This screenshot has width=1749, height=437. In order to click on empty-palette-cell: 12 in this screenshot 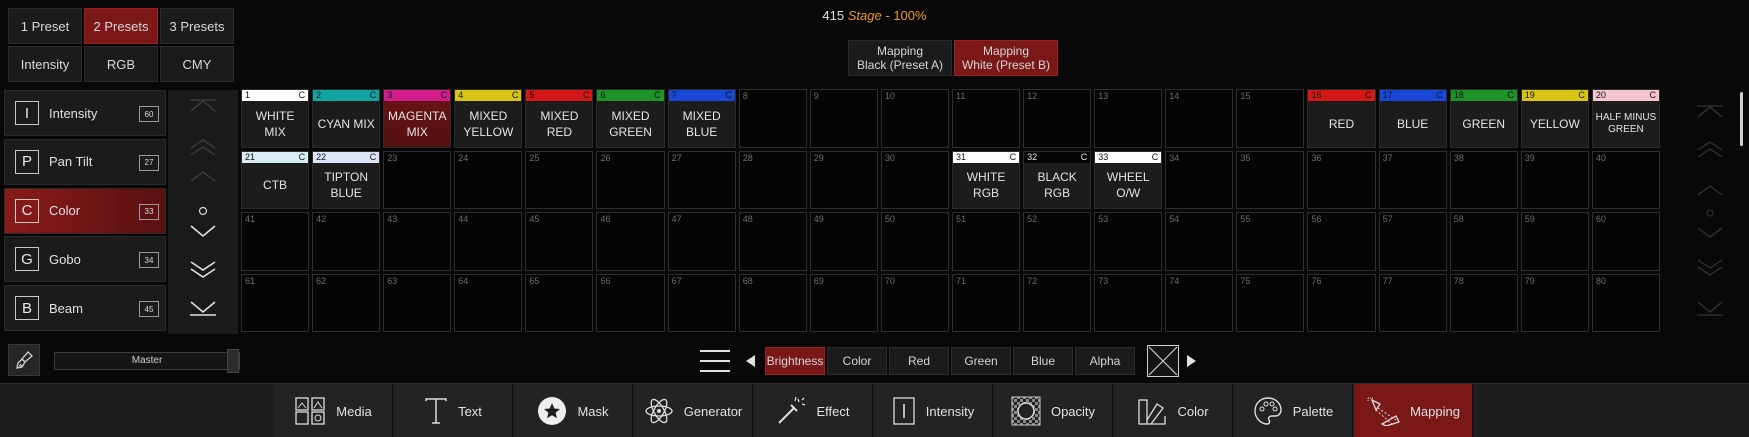, I will do `click(1057, 118)`.